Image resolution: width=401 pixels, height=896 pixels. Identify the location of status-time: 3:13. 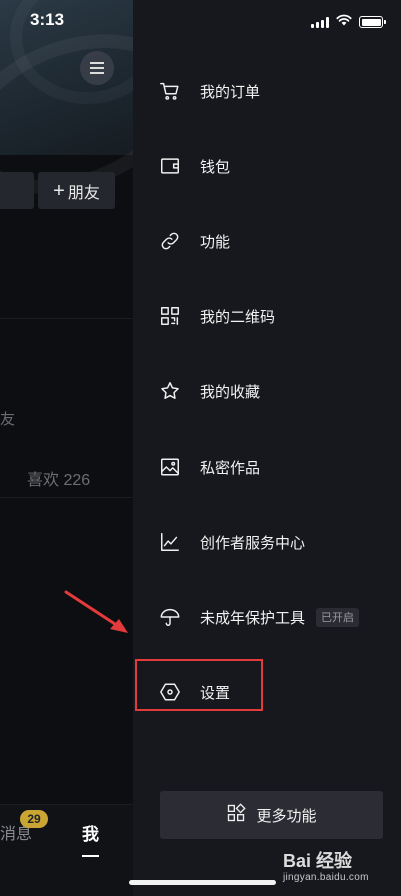
(47, 19).